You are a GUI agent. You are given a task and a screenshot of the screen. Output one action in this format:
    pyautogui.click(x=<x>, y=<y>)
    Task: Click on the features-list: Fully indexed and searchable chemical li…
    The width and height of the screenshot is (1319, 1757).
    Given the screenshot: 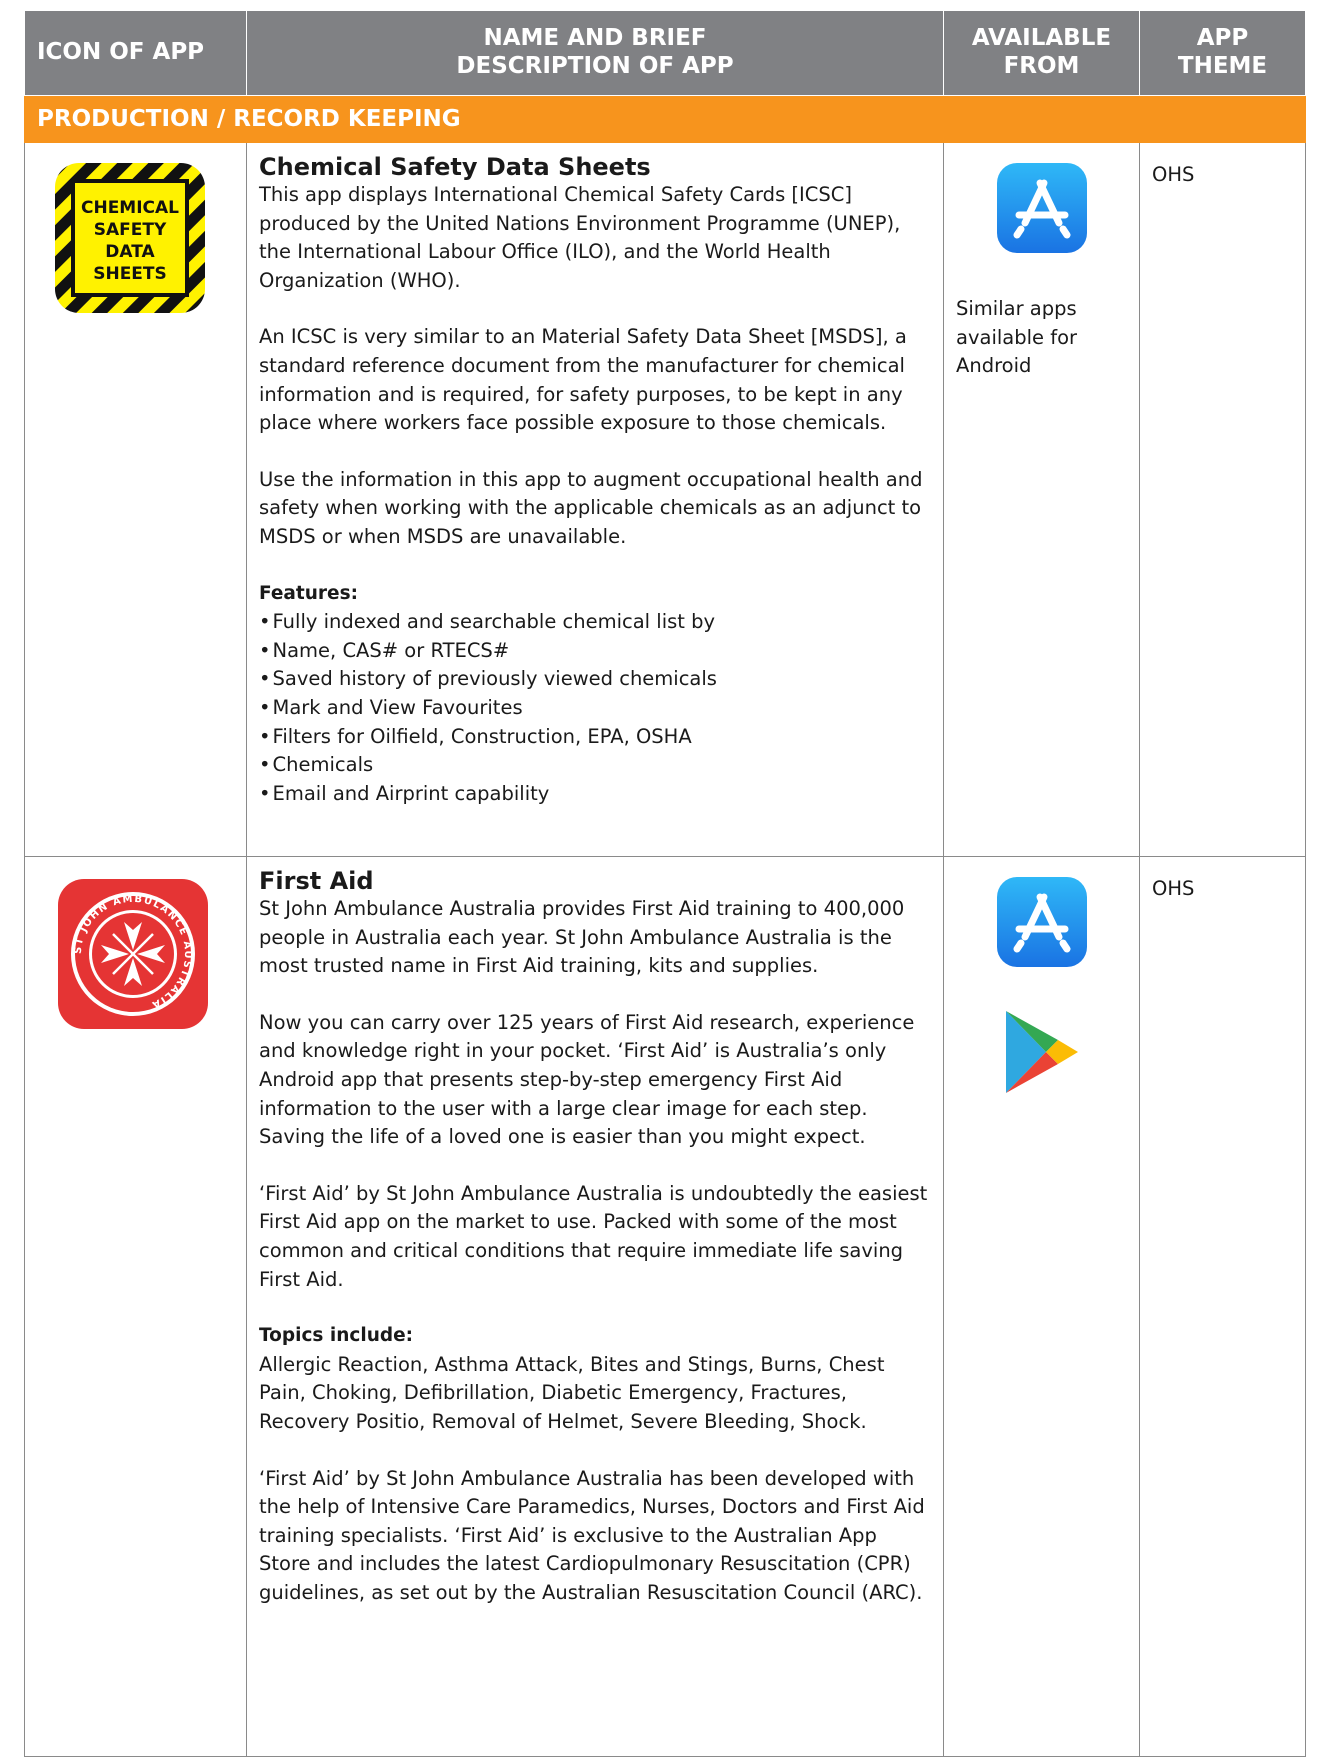 What is the action you would take?
    pyautogui.click(x=595, y=708)
    